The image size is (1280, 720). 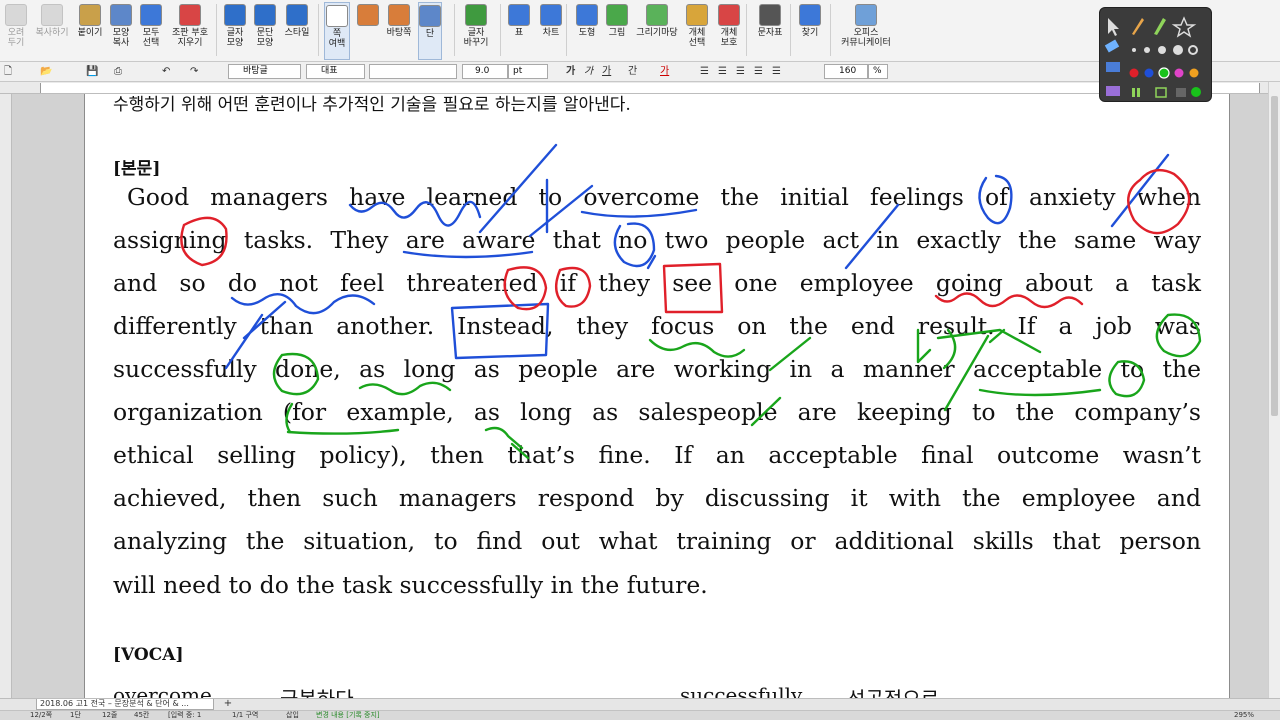 I want to click on vertical-scrollbar, so click(x=1274, y=390).